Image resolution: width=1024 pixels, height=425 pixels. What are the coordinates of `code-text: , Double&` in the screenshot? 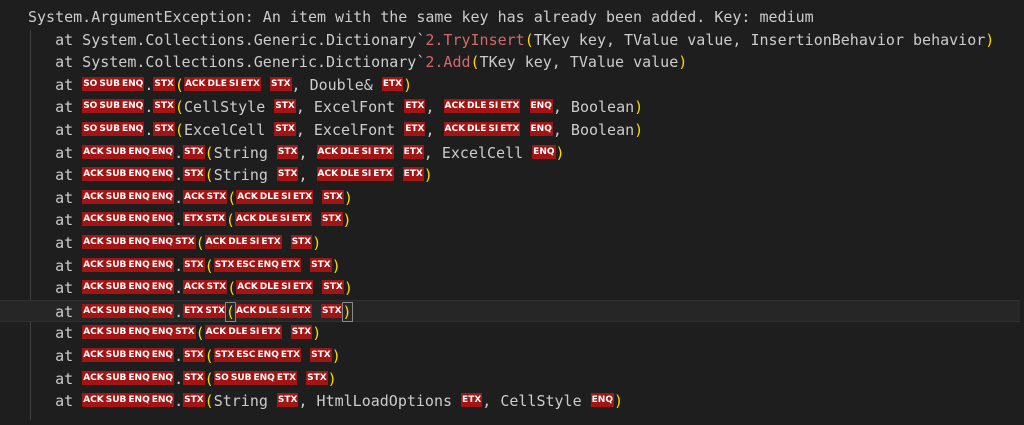 It's located at (336, 84).